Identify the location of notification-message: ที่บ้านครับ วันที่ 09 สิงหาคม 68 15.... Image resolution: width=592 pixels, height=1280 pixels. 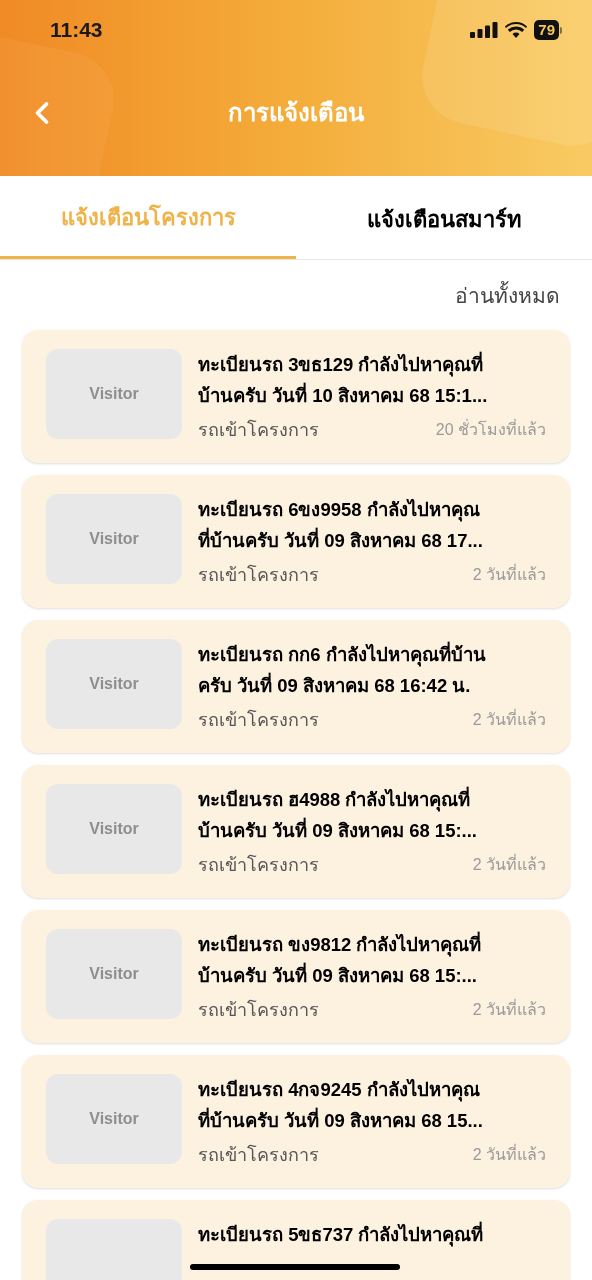
(341, 1119).